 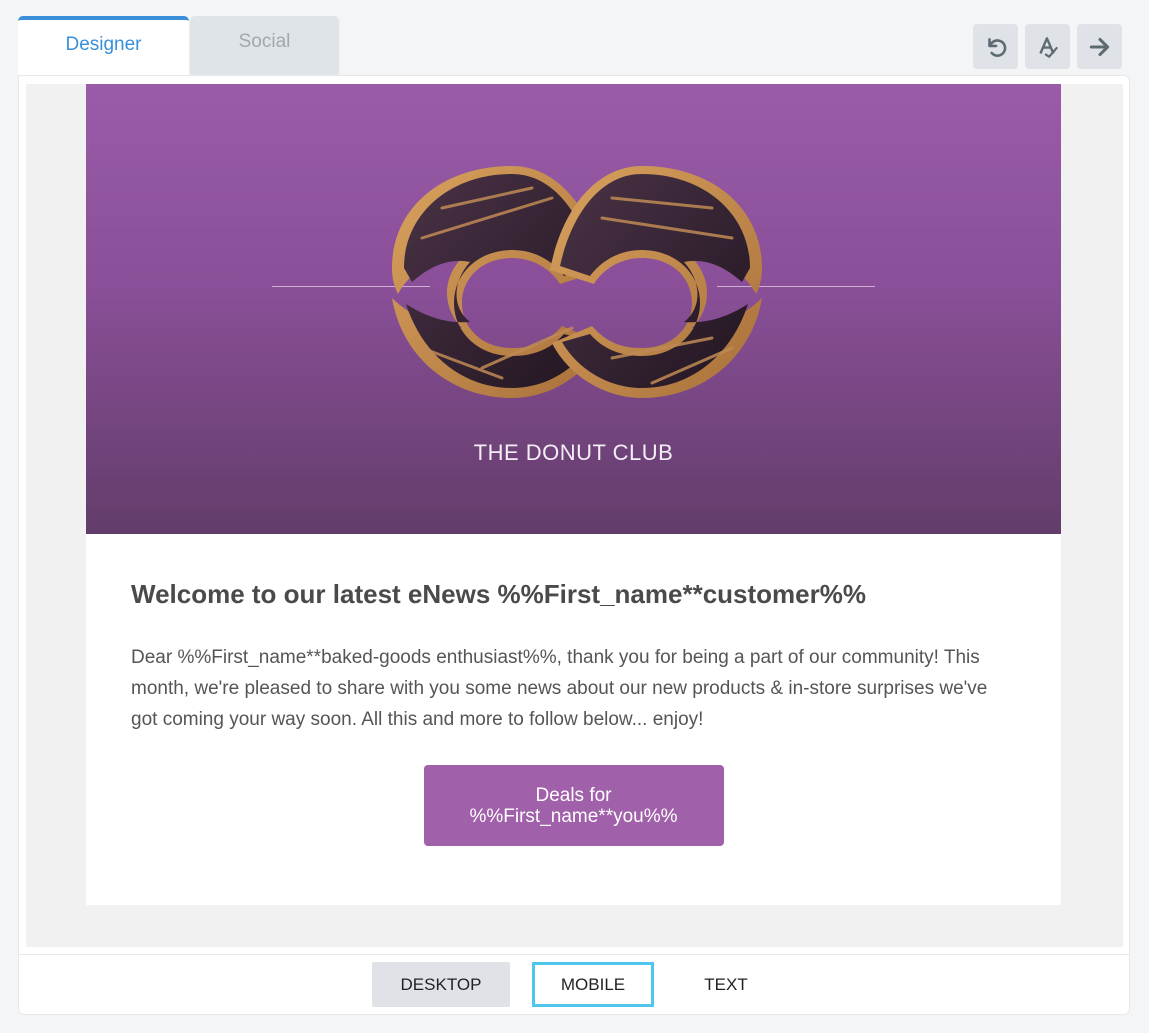 I want to click on cta-container: Deals for %%First_name**you%%, so click(x=573, y=805).